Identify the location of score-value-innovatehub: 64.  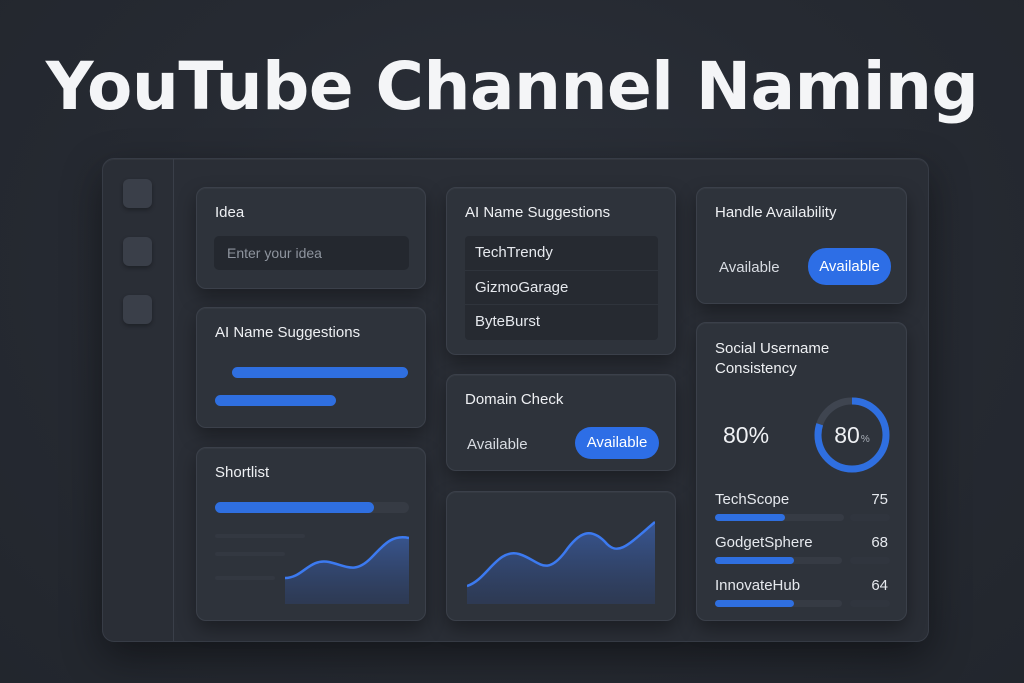
(879, 585).